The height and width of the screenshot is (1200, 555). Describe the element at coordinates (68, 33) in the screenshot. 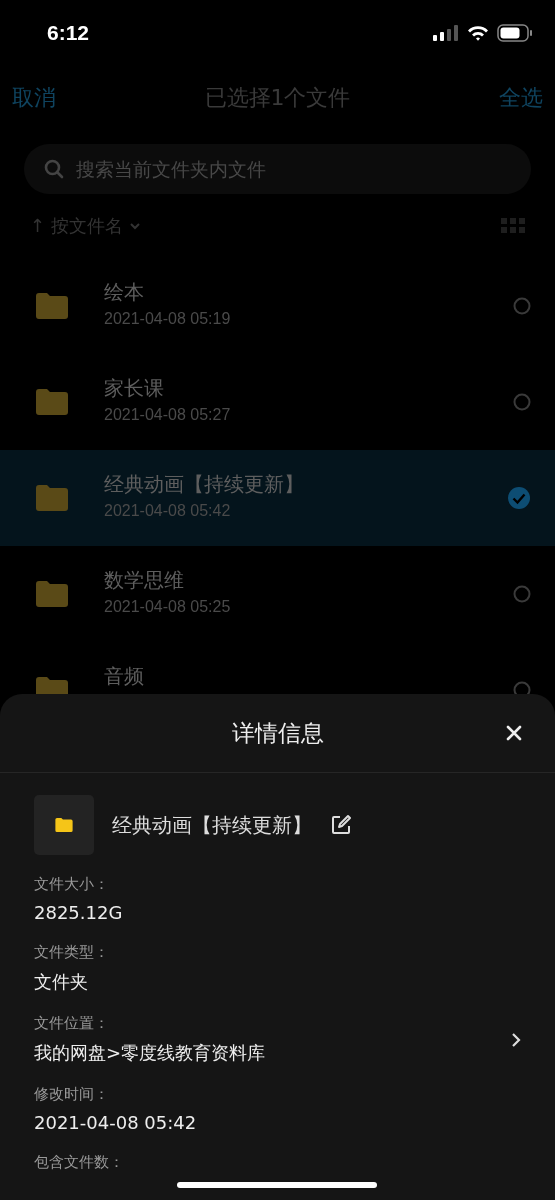

I see `status-time: 6:12` at that location.